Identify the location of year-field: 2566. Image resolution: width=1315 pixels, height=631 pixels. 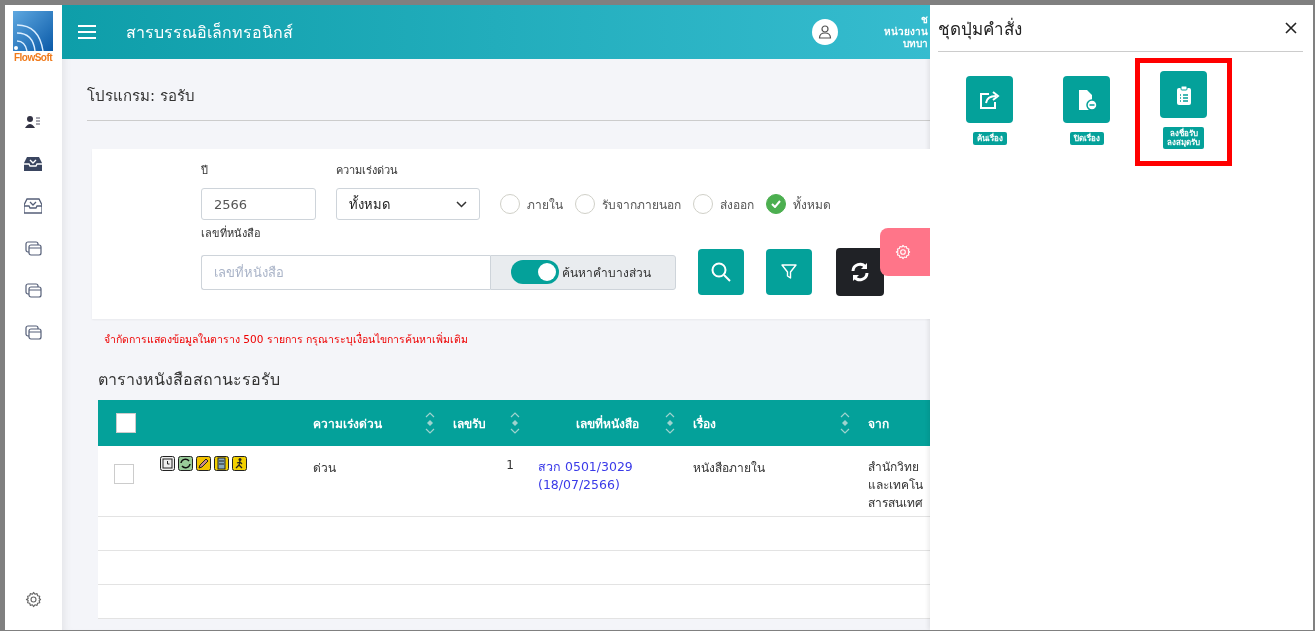
(258, 204).